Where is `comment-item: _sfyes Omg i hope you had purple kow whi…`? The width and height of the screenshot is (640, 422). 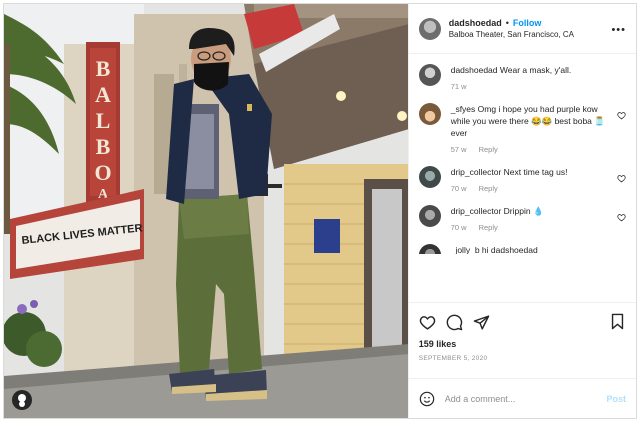
comment-item: _sfyes Omg i hope you had purple kow whi… is located at coordinates (522, 129).